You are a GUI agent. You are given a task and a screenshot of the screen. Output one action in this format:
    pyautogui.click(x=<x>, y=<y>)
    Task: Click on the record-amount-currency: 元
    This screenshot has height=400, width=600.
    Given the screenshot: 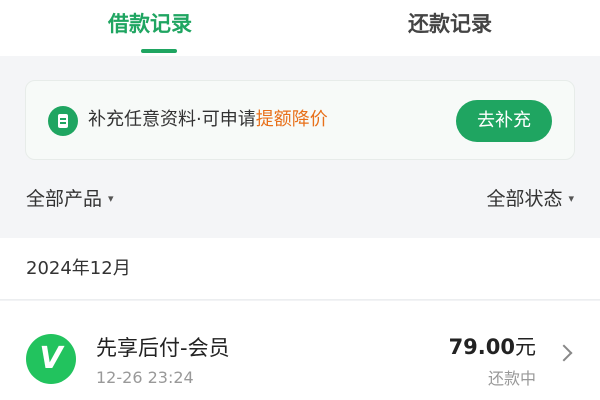 What is the action you would take?
    pyautogui.click(x=525, y=347)
    